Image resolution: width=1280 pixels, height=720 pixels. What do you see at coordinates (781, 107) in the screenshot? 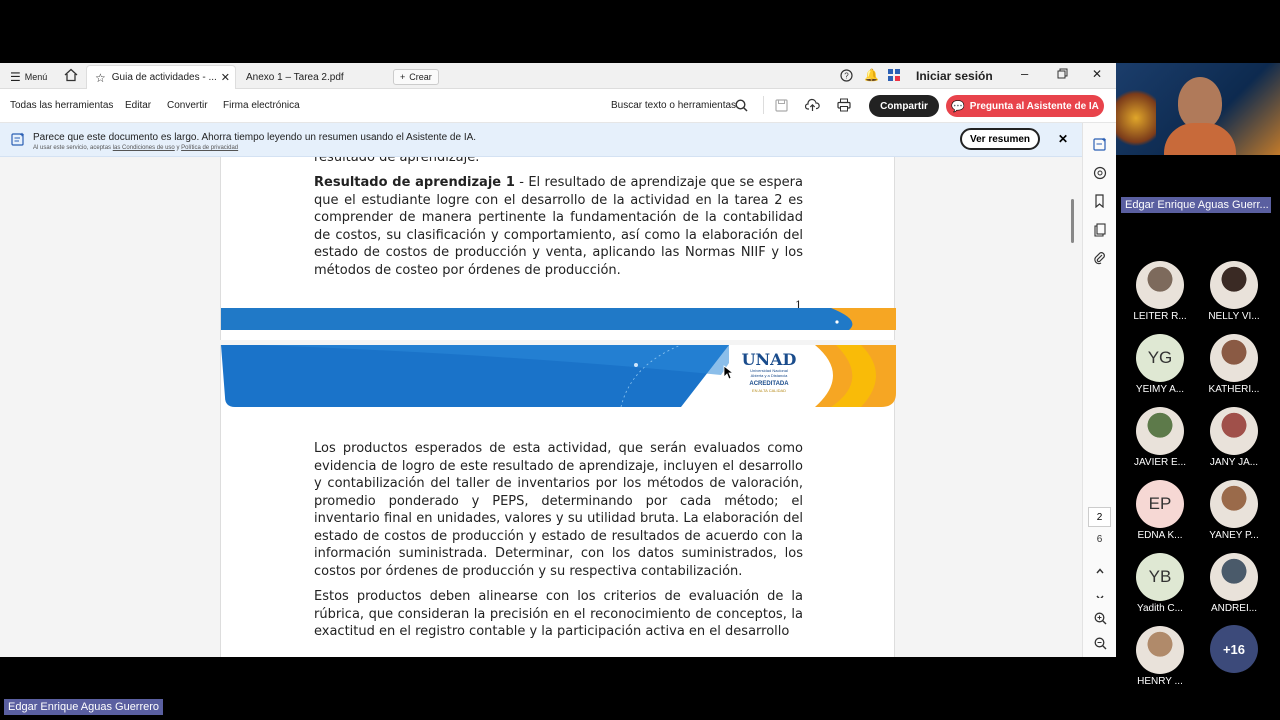
I see `save-icon` at bounding box center [781, 107].